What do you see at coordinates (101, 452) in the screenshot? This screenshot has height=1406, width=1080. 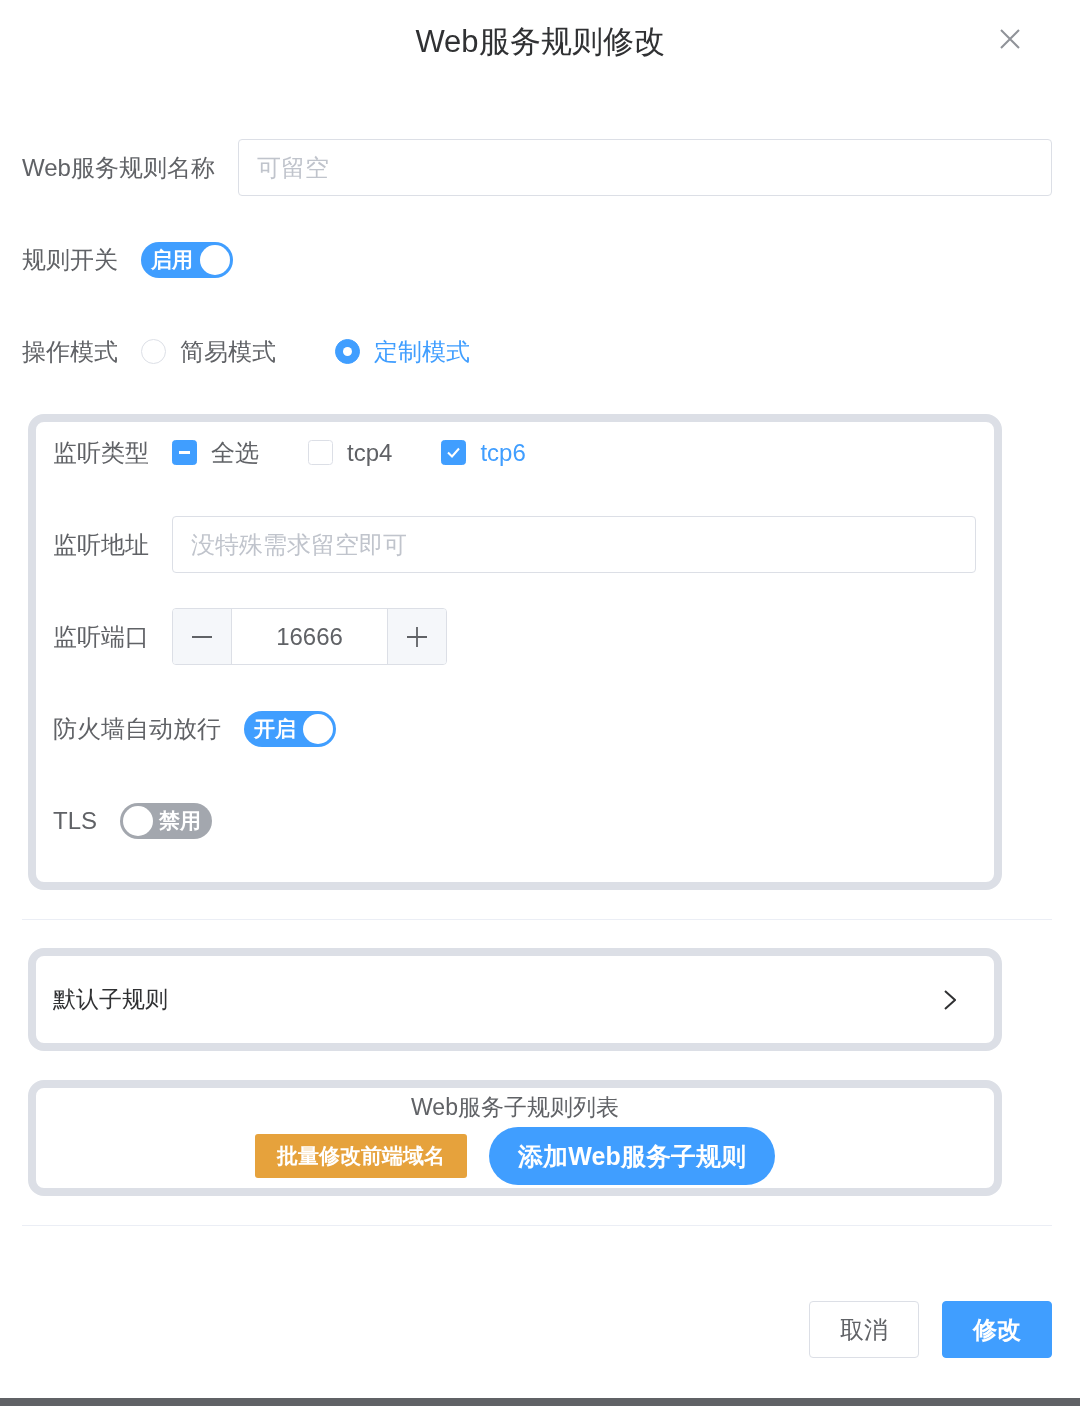 I see `field-label: 监听类型` at bounding box center [101, 452].